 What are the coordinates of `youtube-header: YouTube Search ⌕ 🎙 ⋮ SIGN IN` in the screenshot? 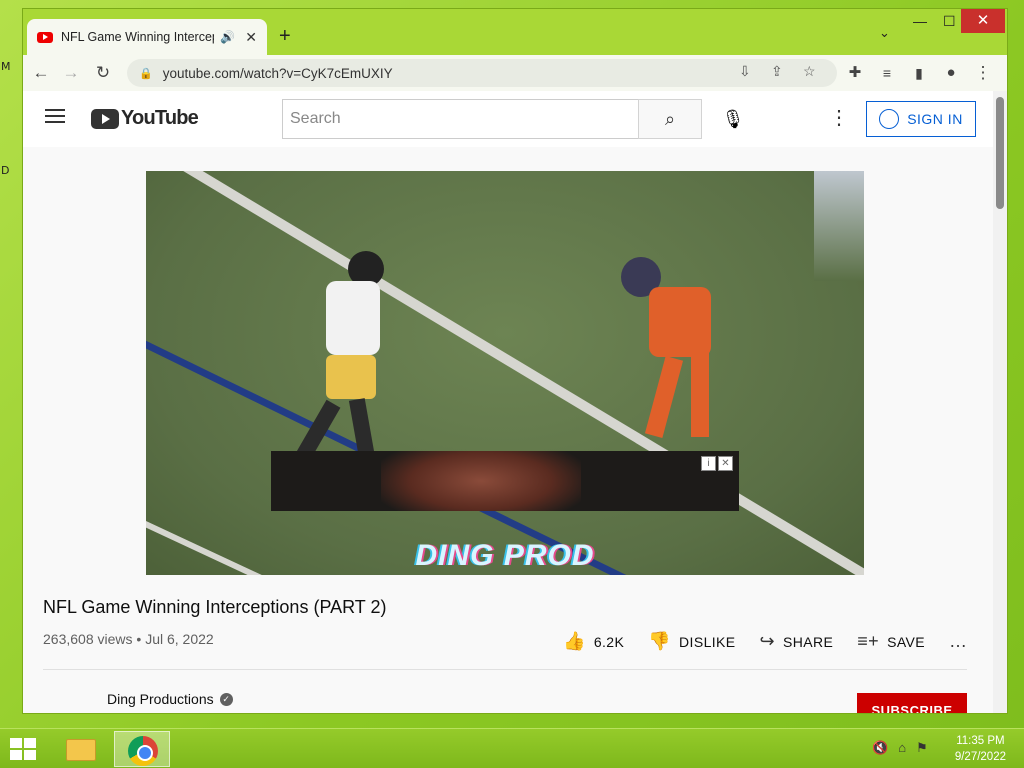 It's located at (508, 119).